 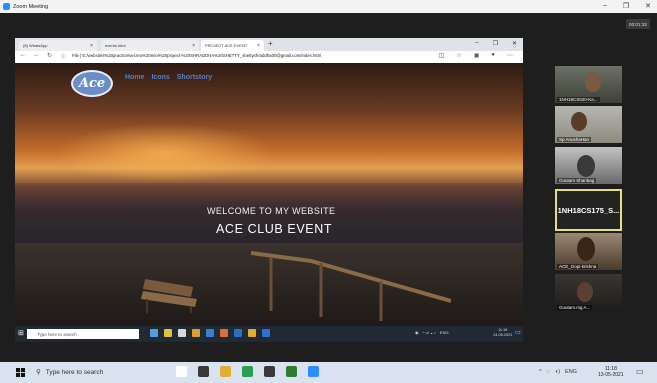 I want to click on shared-date: 13-05-2021, so click(x=503, y=335).